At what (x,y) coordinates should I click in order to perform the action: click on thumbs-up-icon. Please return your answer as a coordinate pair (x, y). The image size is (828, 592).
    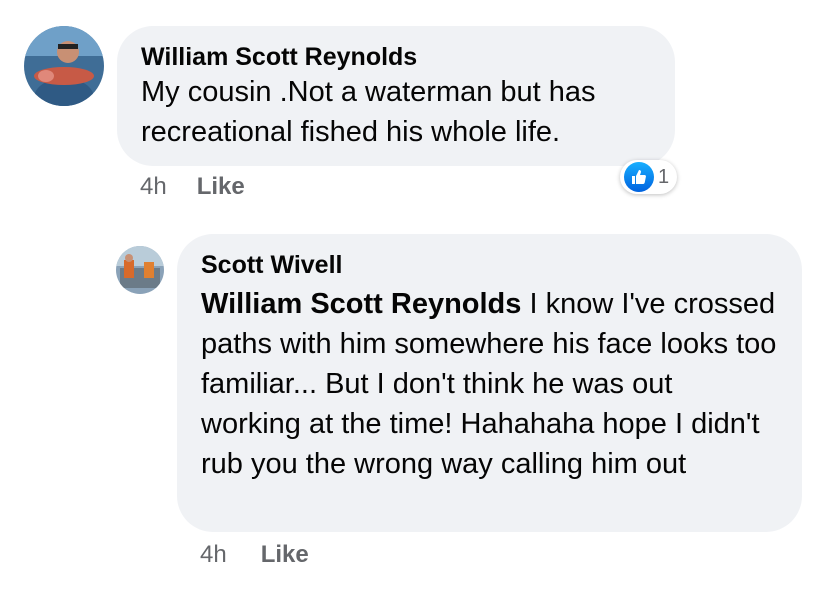
    Looking at the image, I should click on (639, 177).